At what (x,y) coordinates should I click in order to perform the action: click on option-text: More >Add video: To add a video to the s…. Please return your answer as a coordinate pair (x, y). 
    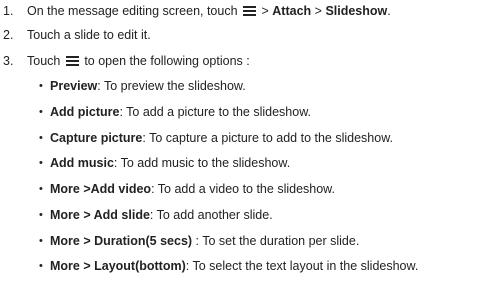
    Looking at the image, I should click on (192, 189).